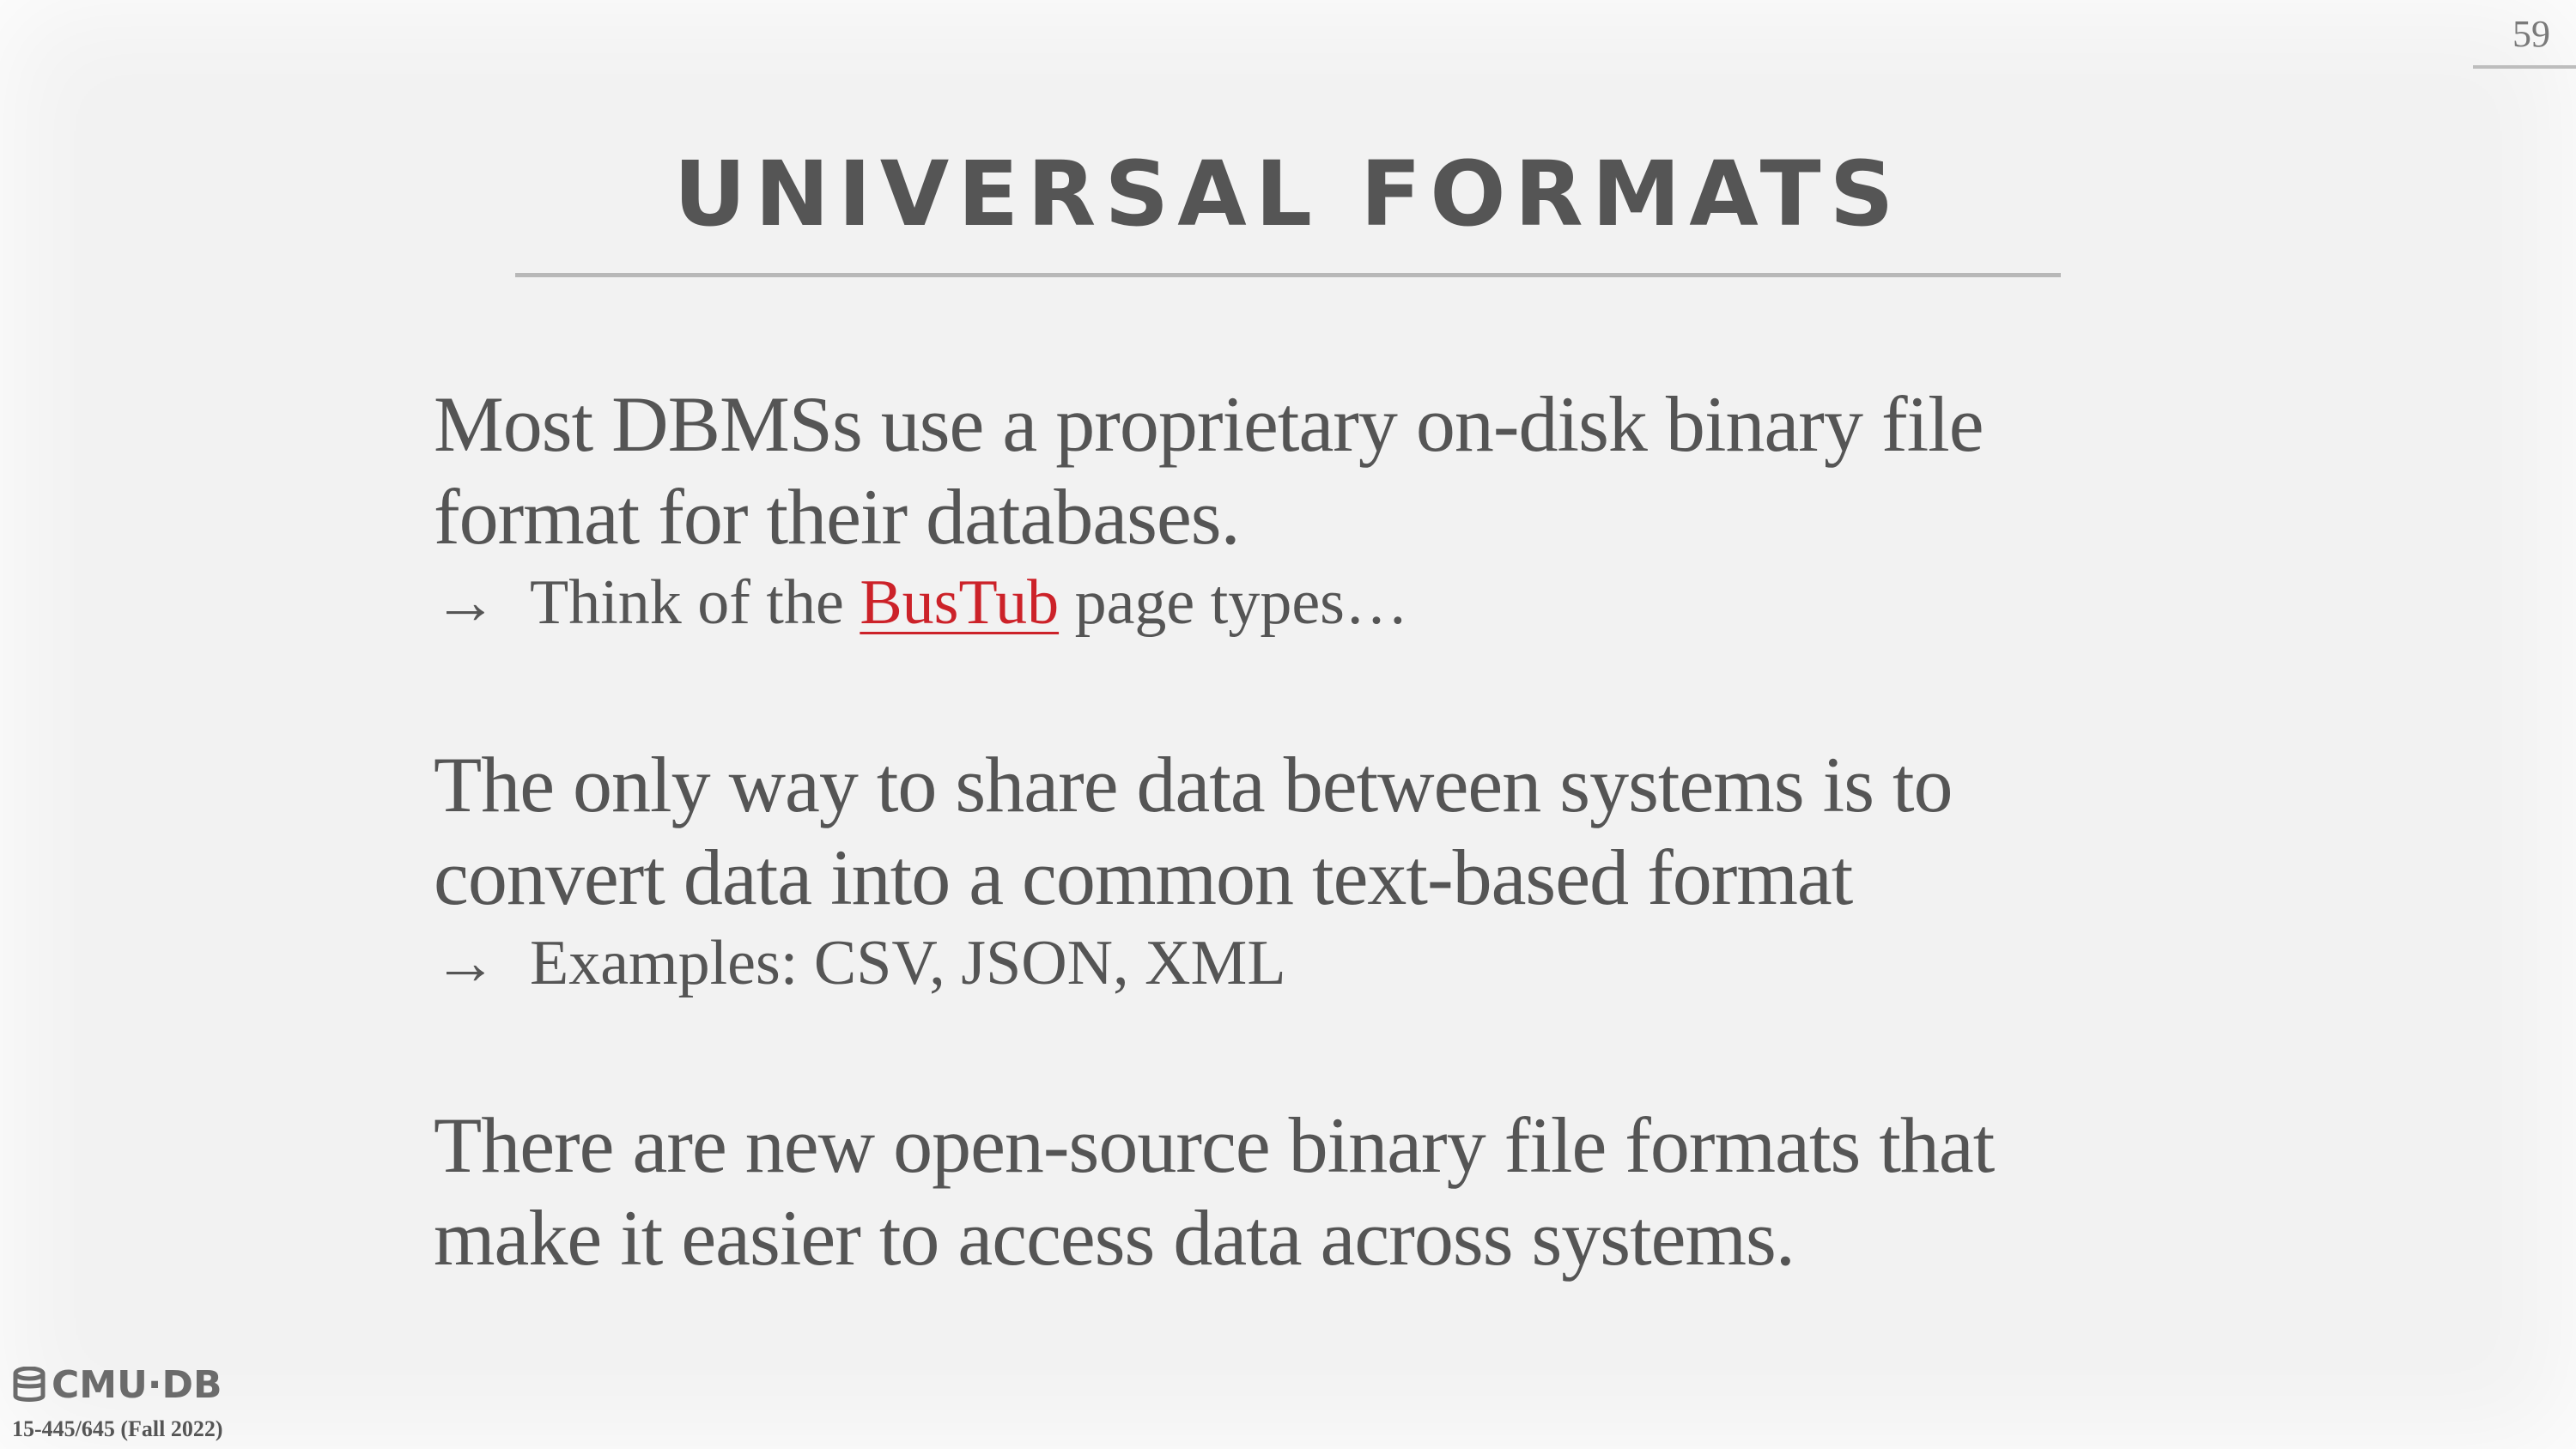  I want to click on sub-bullet: → Examples: CSV, JSON, XML, so click(1292, 963).